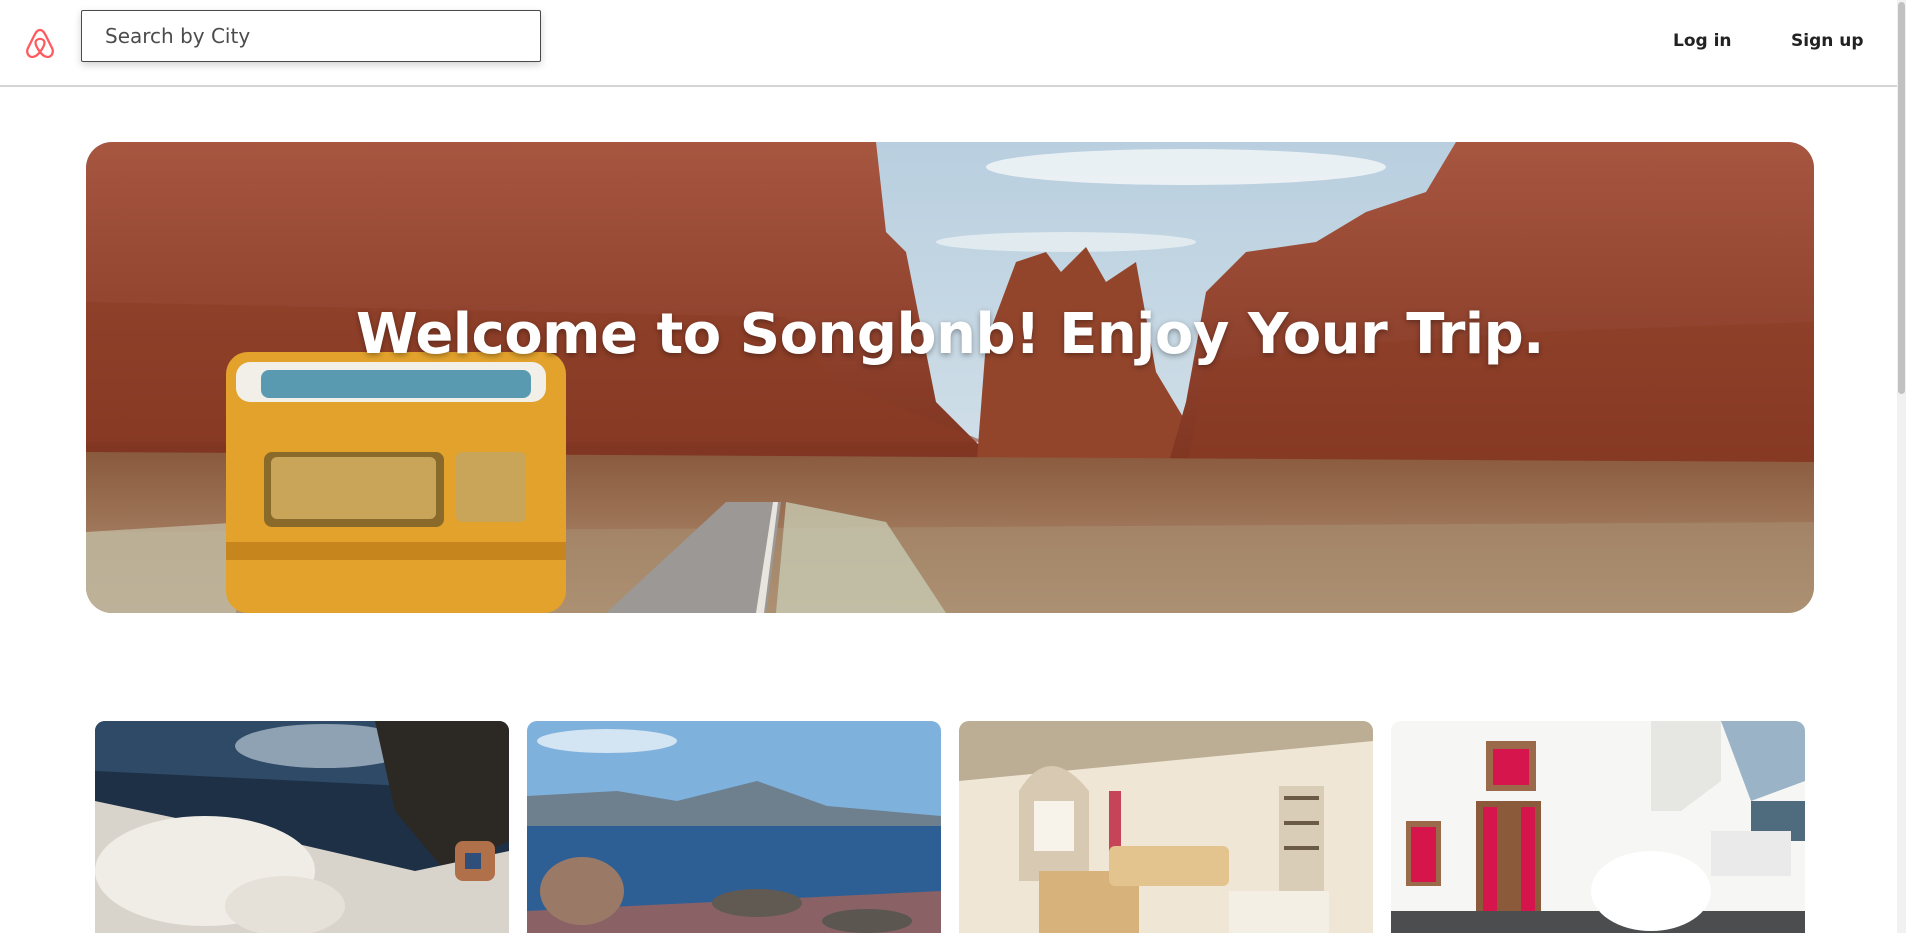 The image size is (1906, 933). Describe the element at coordinates (1901, 466) in the screenshot. I see `page-scrollbar` at that location.